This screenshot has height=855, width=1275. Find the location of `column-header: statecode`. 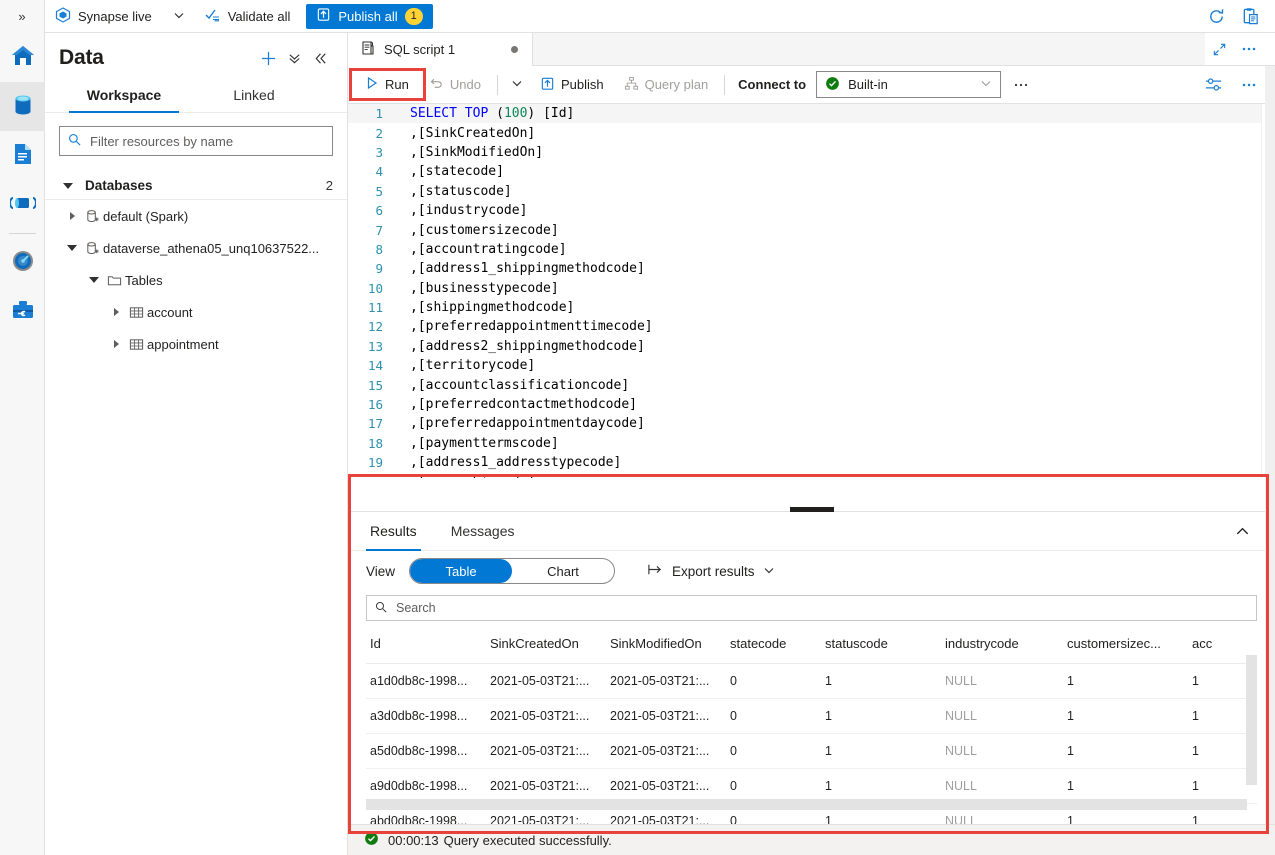

column-header: statecode is located at coordinates (773, 647).